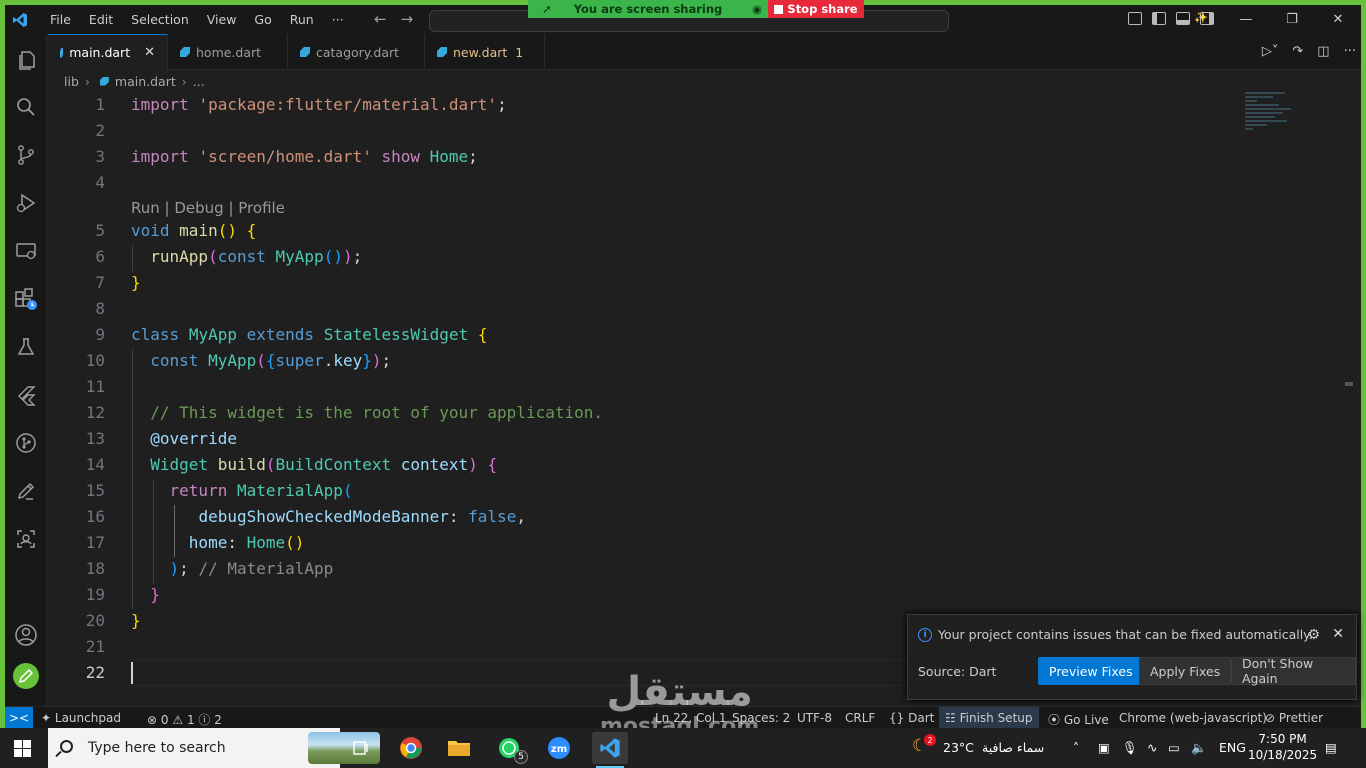 This screenshot has height=768, width=1366. I want to click on customize-layout-icon, so click(1135, 18).